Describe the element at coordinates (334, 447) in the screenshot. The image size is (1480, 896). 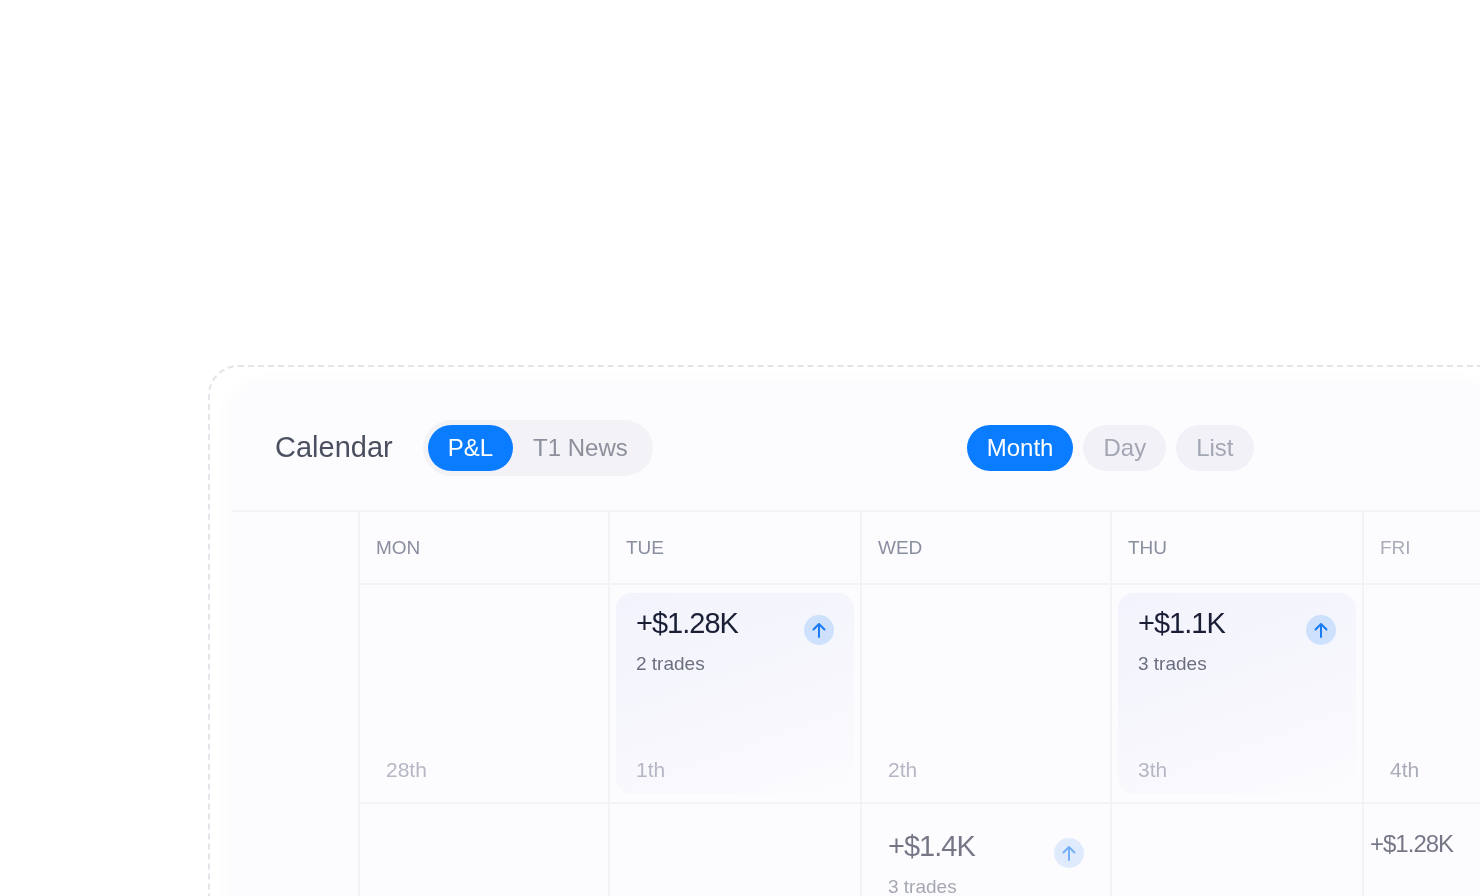
I see `calendar-title: Calendar` at that location.